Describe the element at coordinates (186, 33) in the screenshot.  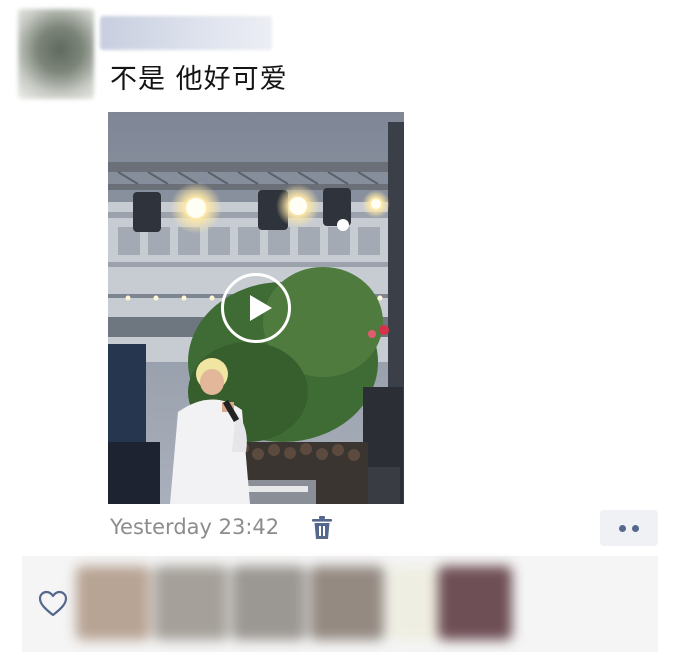
I see `poster-name-redacted` at that location.